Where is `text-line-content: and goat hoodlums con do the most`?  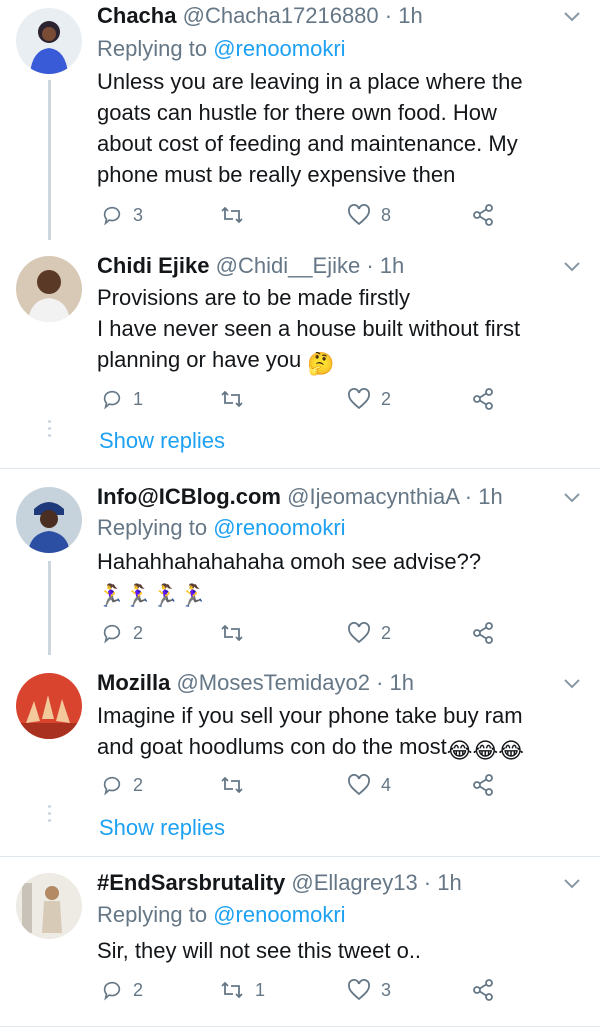
text-line-content: and goat hoodlums con do the most is located at coordinates (272, 746).